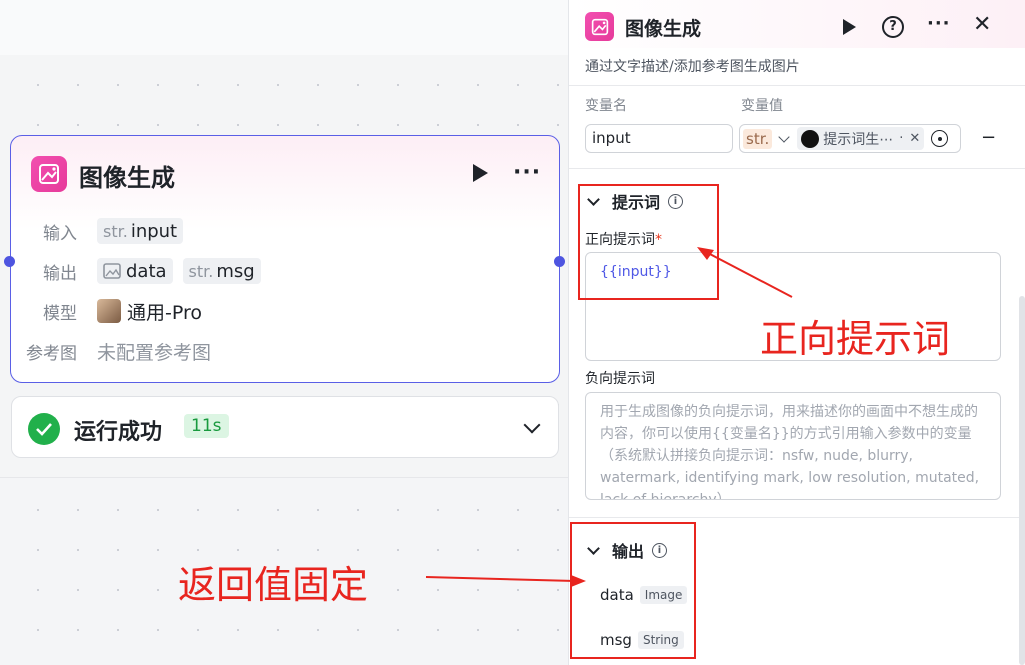 The width and height of the screenshot is (1025, 665). What do you see at coordinates (44, 429) in the screenshot?
I see `success-check-icon` at bounding box center [44, 429].